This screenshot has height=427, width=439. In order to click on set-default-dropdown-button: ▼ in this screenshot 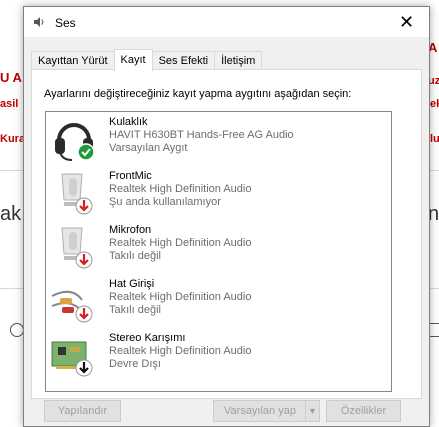, I will do `click(312, 411)`.